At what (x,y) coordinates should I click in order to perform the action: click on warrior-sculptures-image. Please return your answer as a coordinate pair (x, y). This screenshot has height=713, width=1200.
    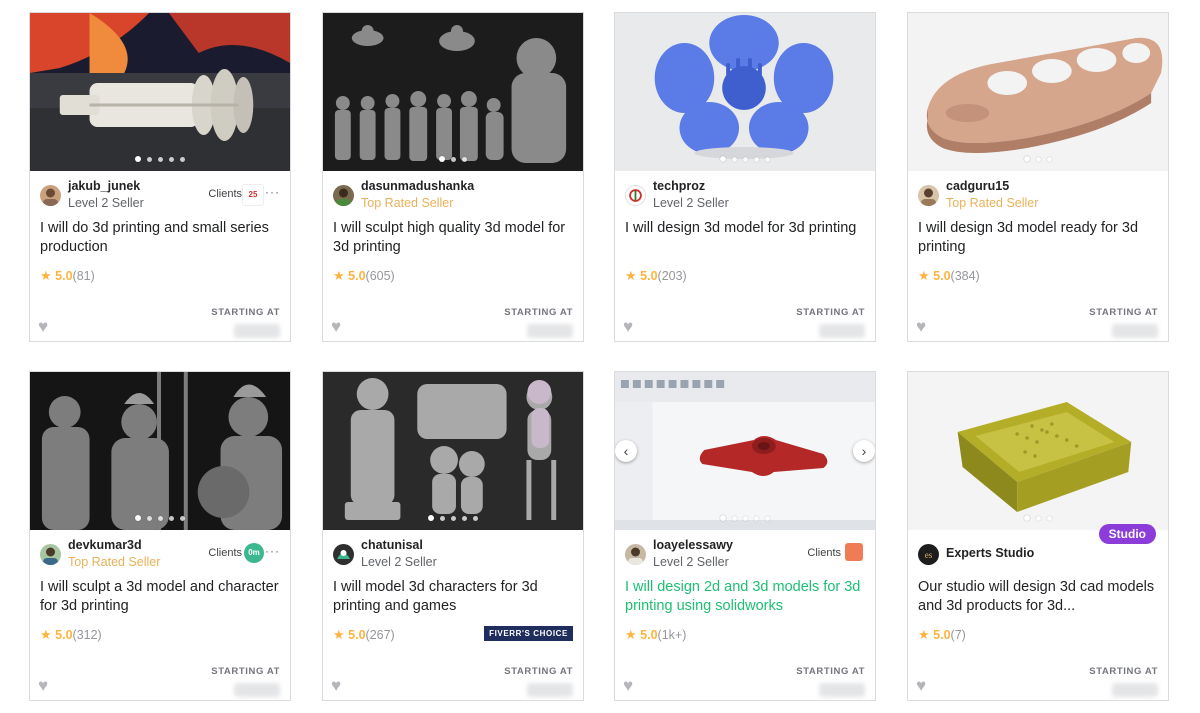
    Looking at the image, I should click on (160, 451).